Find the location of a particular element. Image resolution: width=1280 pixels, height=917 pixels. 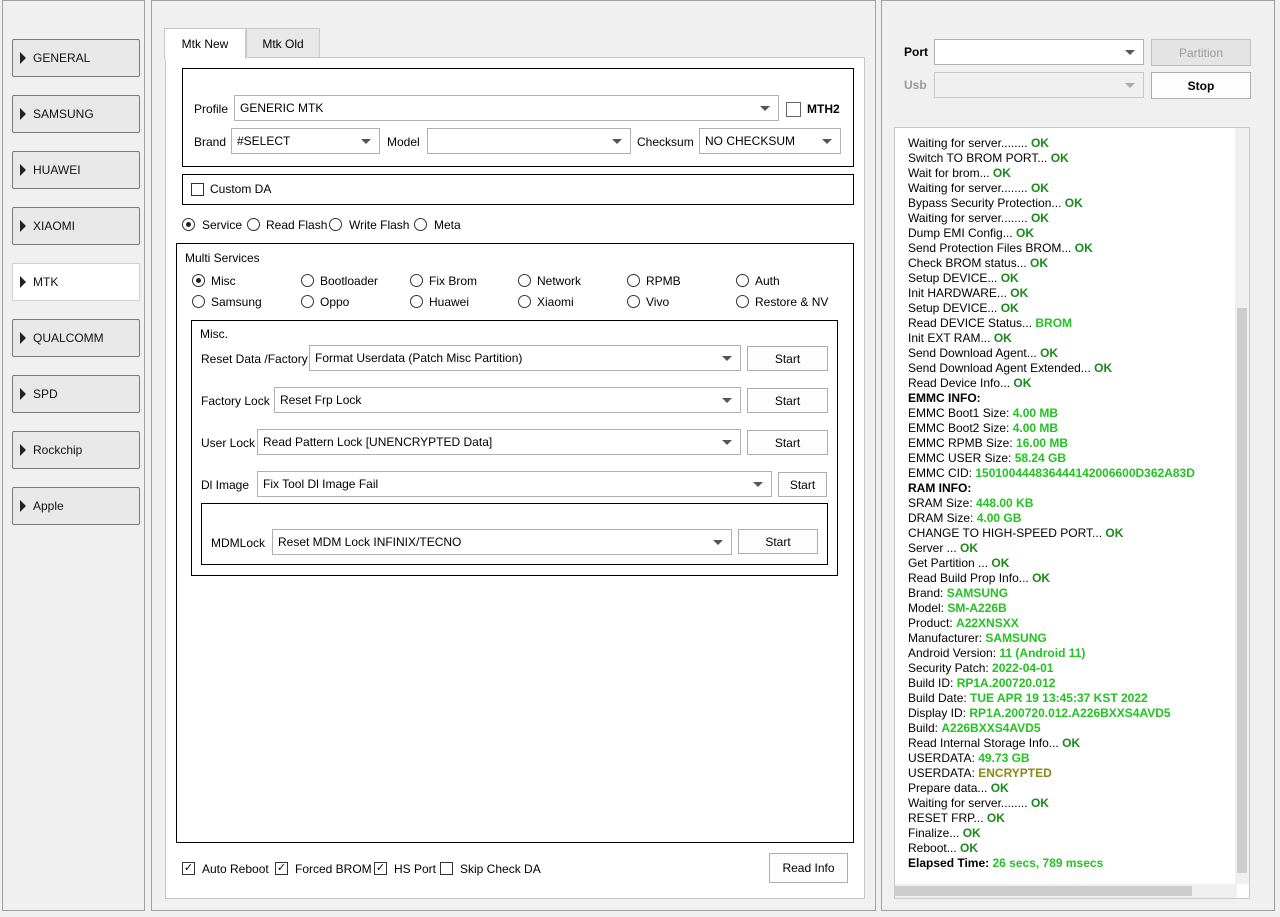

log-line: RESET FRP... OK is located at coordinates (956, 818).